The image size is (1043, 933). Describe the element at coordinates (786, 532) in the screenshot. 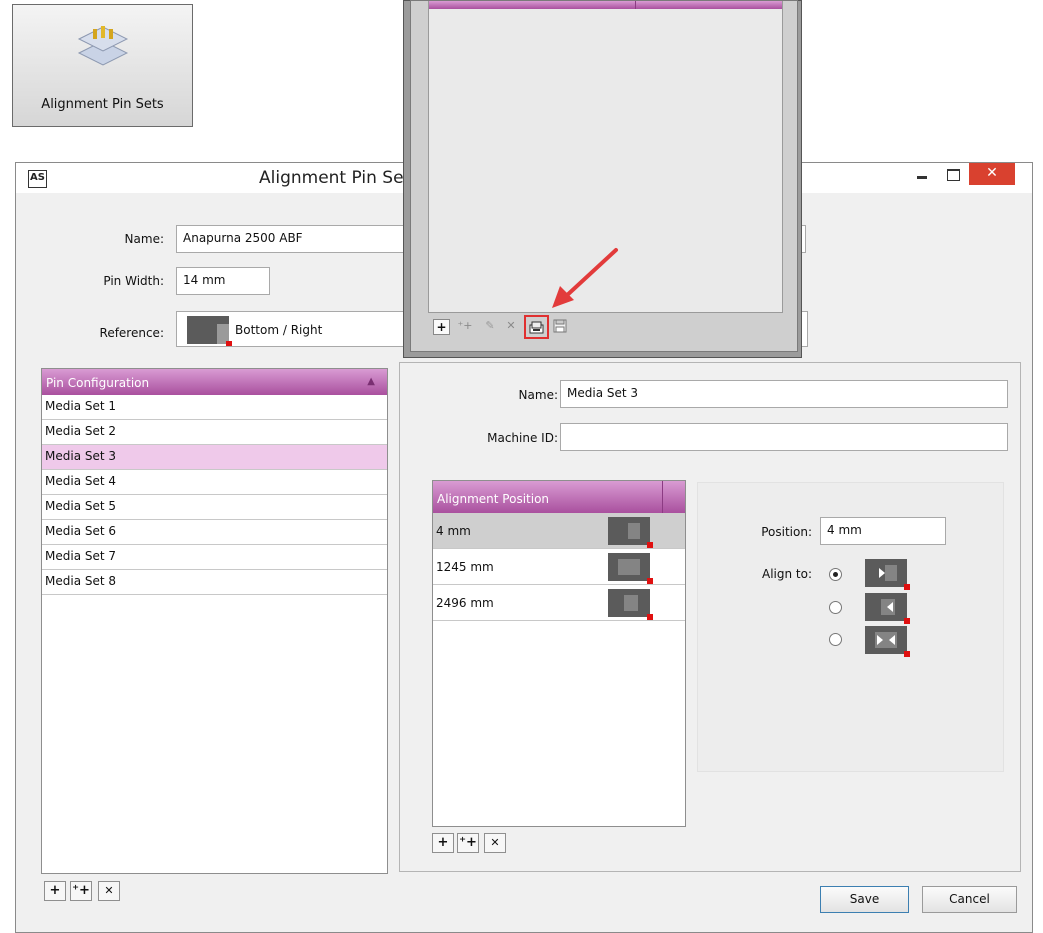

I see `position-label: Position:` at that location.